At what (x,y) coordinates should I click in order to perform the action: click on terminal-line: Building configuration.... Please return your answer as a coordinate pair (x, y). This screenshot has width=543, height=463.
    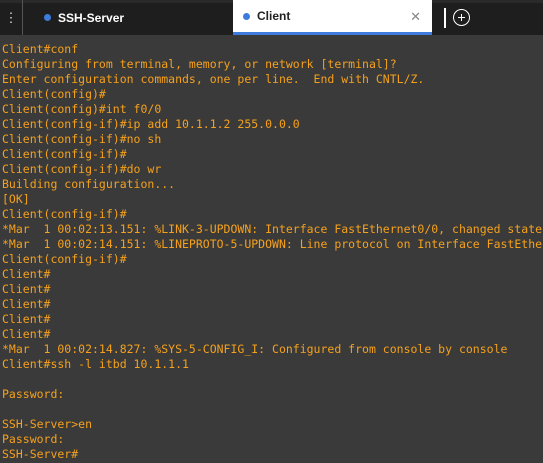
    Looking at the image, I should click on (89, 184).